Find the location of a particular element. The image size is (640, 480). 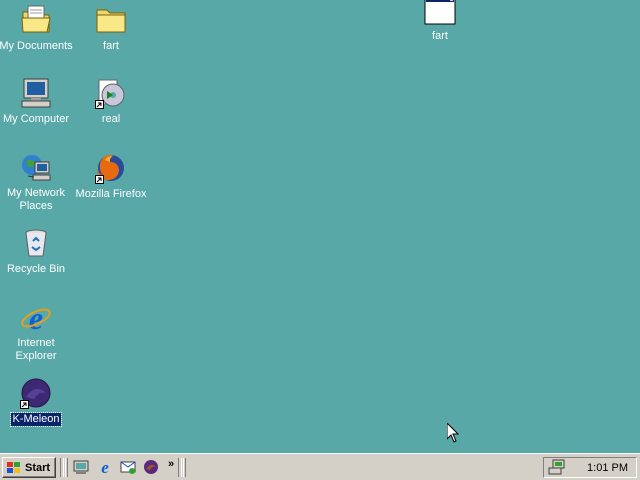

icon-label: Recycle Bin is located at coordinates (36, 269).